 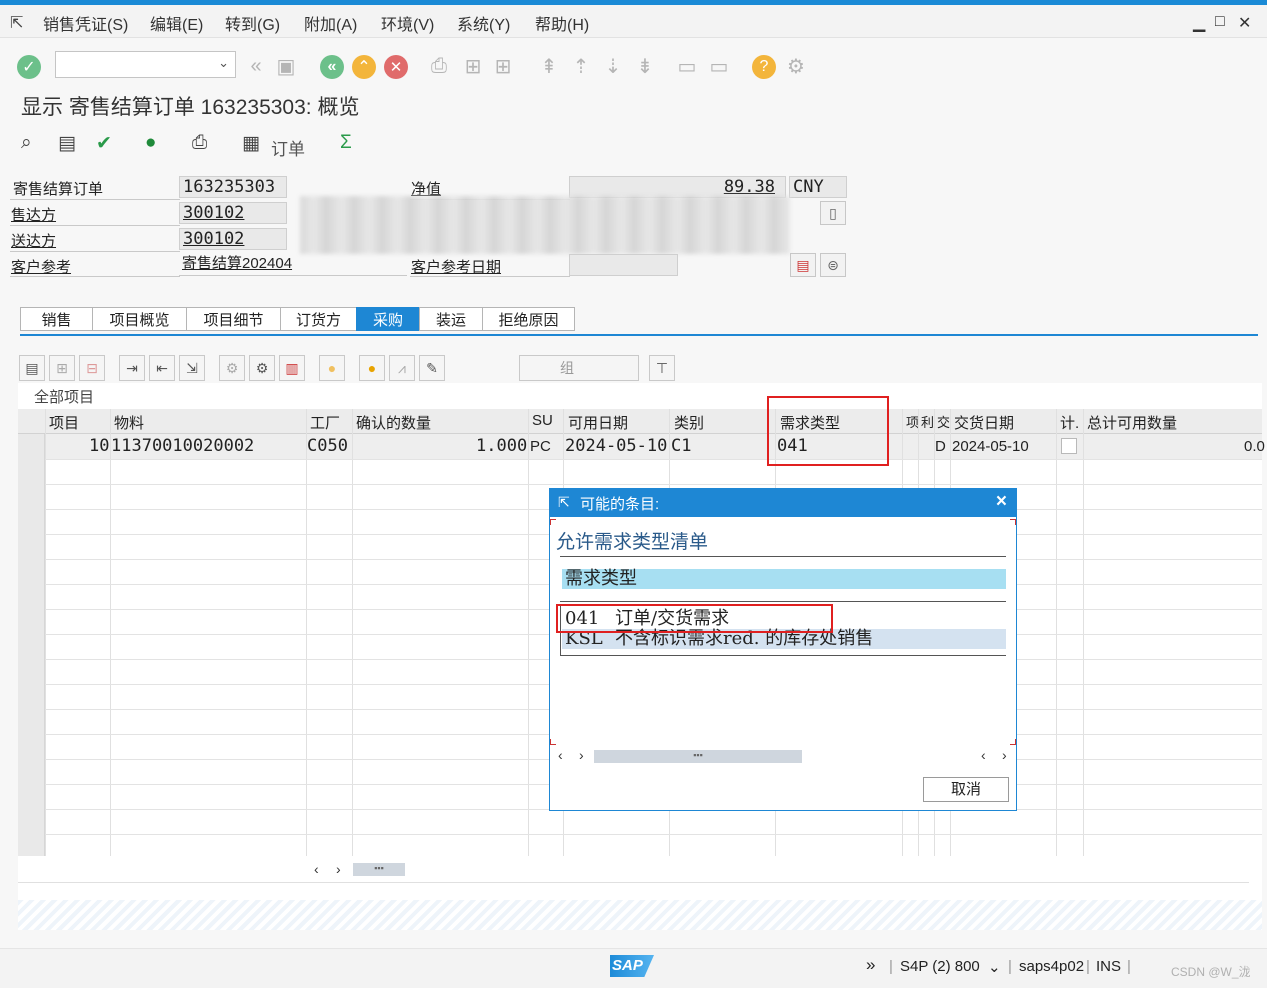 What do you see at coordinates (983, 755) in the screenshot?
I see `dialog-scroll-left-icon-2: ‹` at bounding box center [983, 755].